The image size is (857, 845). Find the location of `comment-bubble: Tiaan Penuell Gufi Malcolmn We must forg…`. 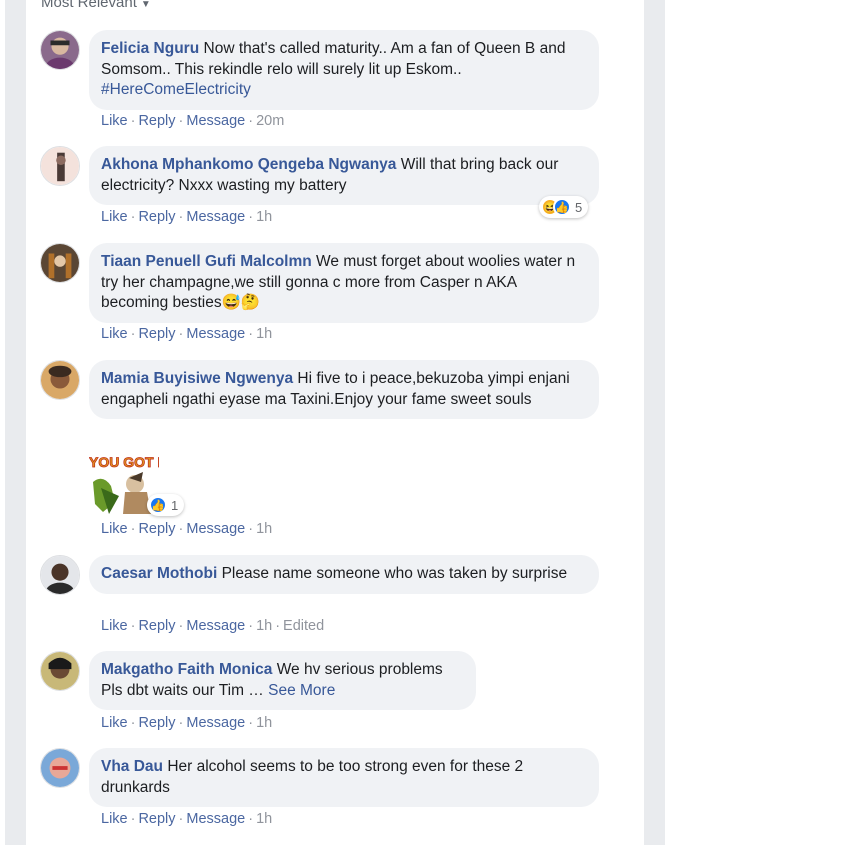

comment-bubble: Tiaan Penuell Gufi Malcolmn We must forg… is located at coordinates (344, 283).